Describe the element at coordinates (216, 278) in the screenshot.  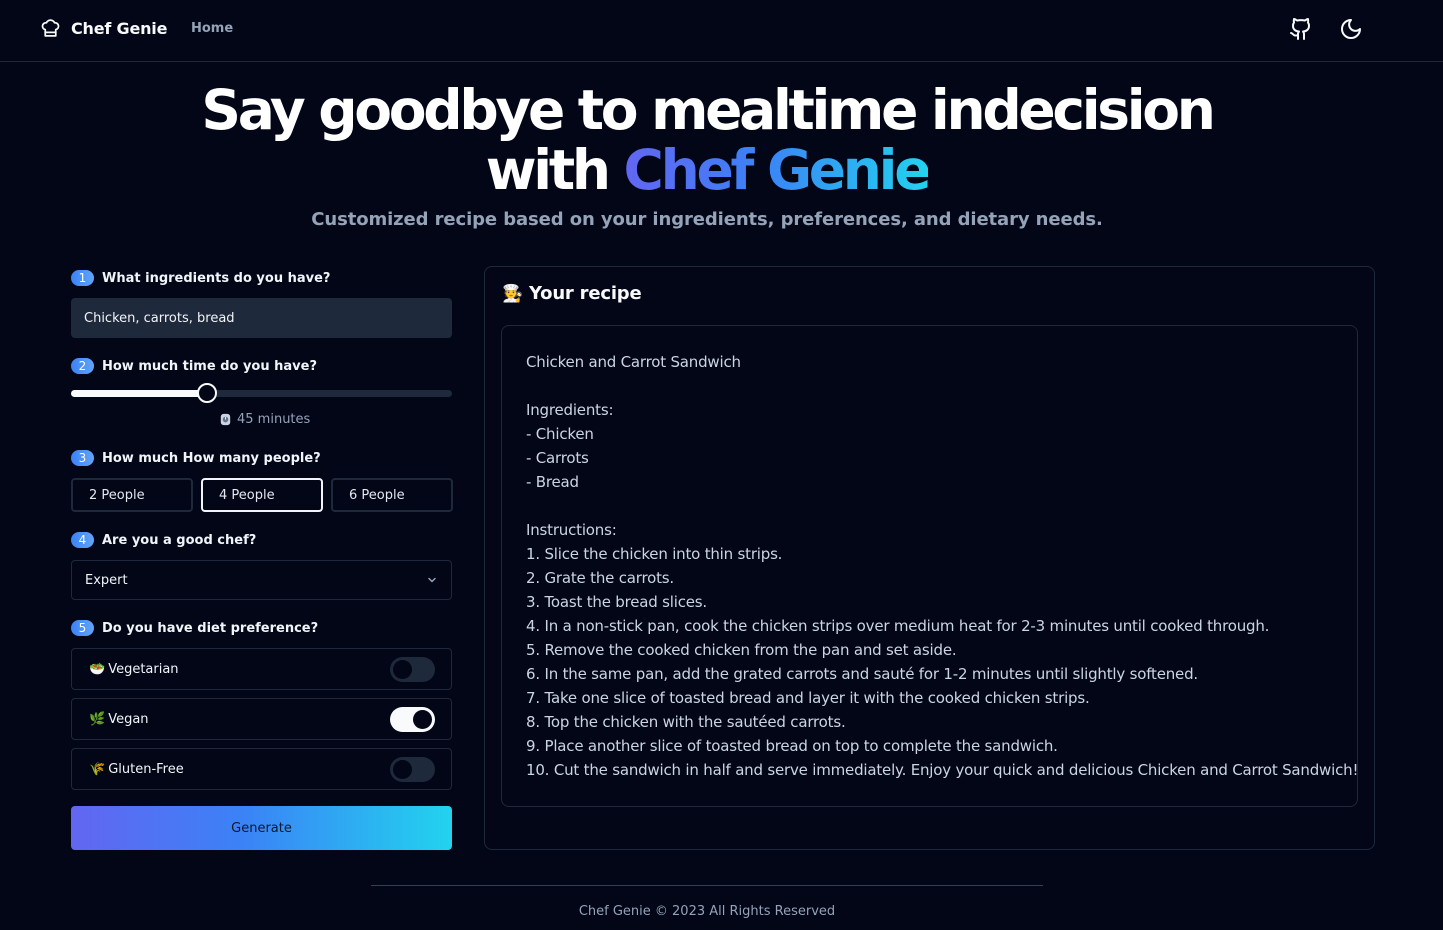
I see `step-label: What ingredients do you have?` at that location.